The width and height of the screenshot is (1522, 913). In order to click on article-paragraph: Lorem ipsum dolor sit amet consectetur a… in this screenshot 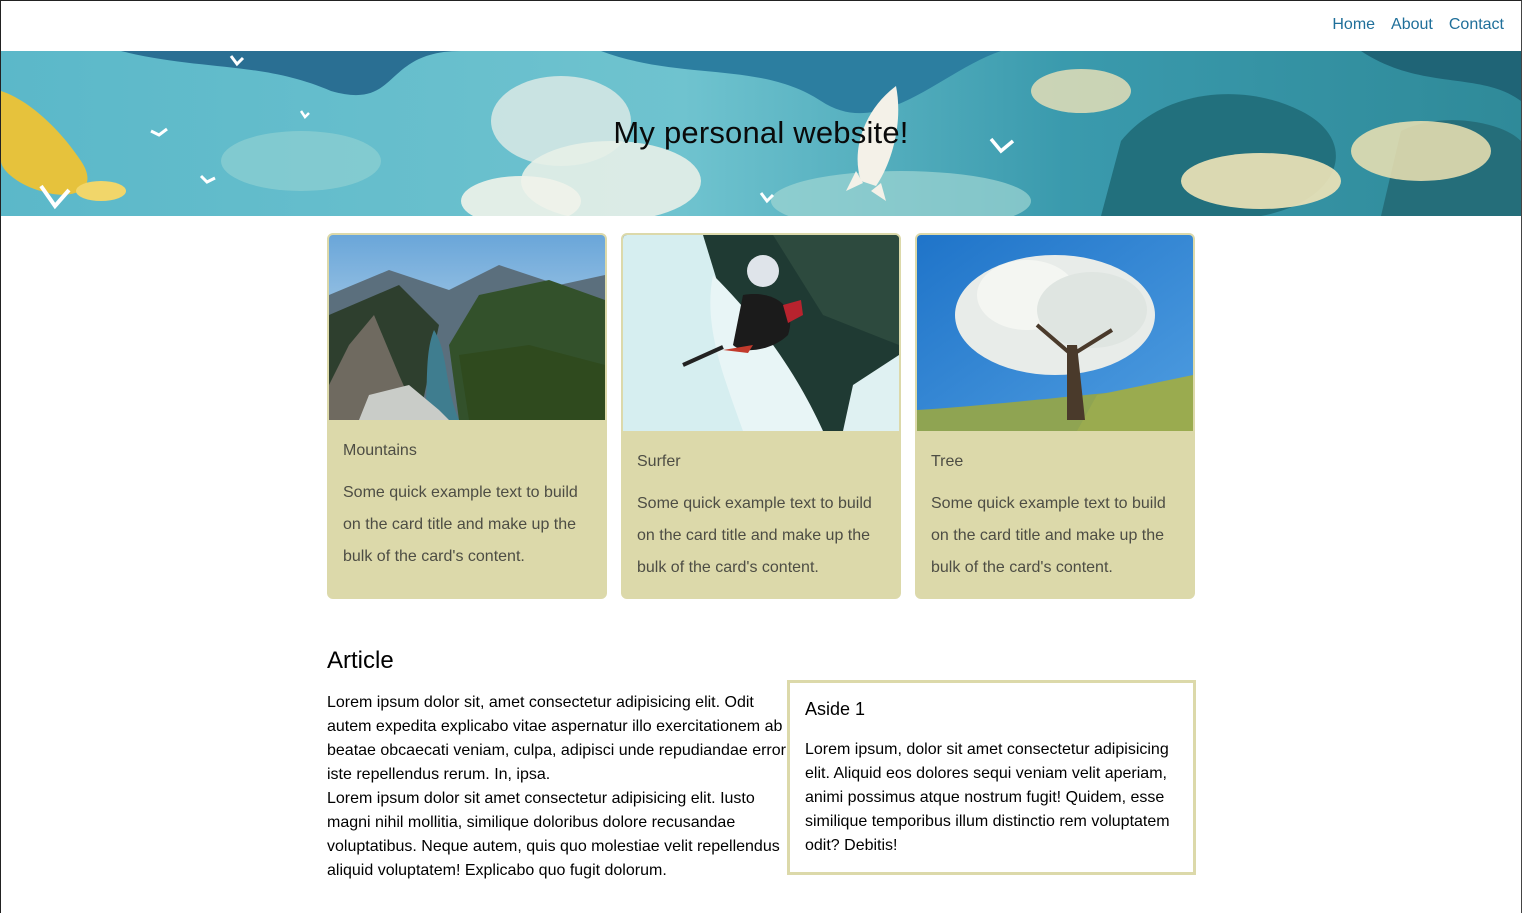, I will do `click(553, 834)`.